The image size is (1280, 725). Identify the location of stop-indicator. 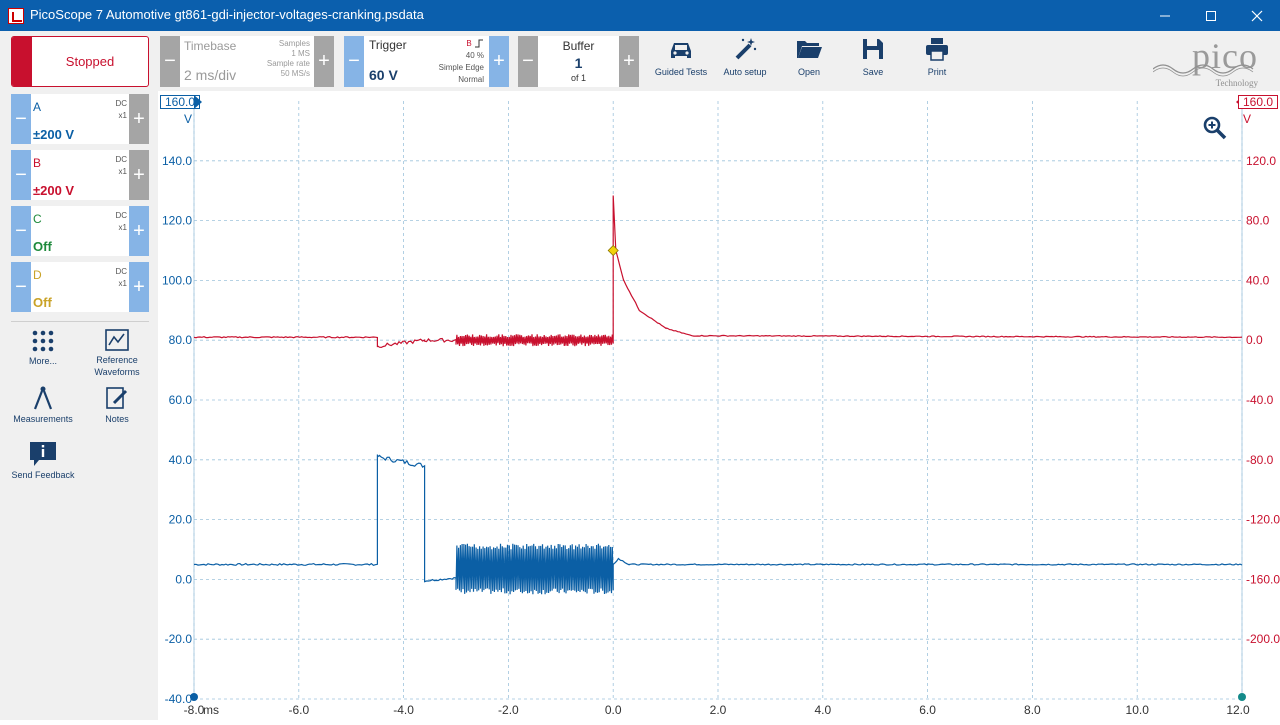
(22, 61).